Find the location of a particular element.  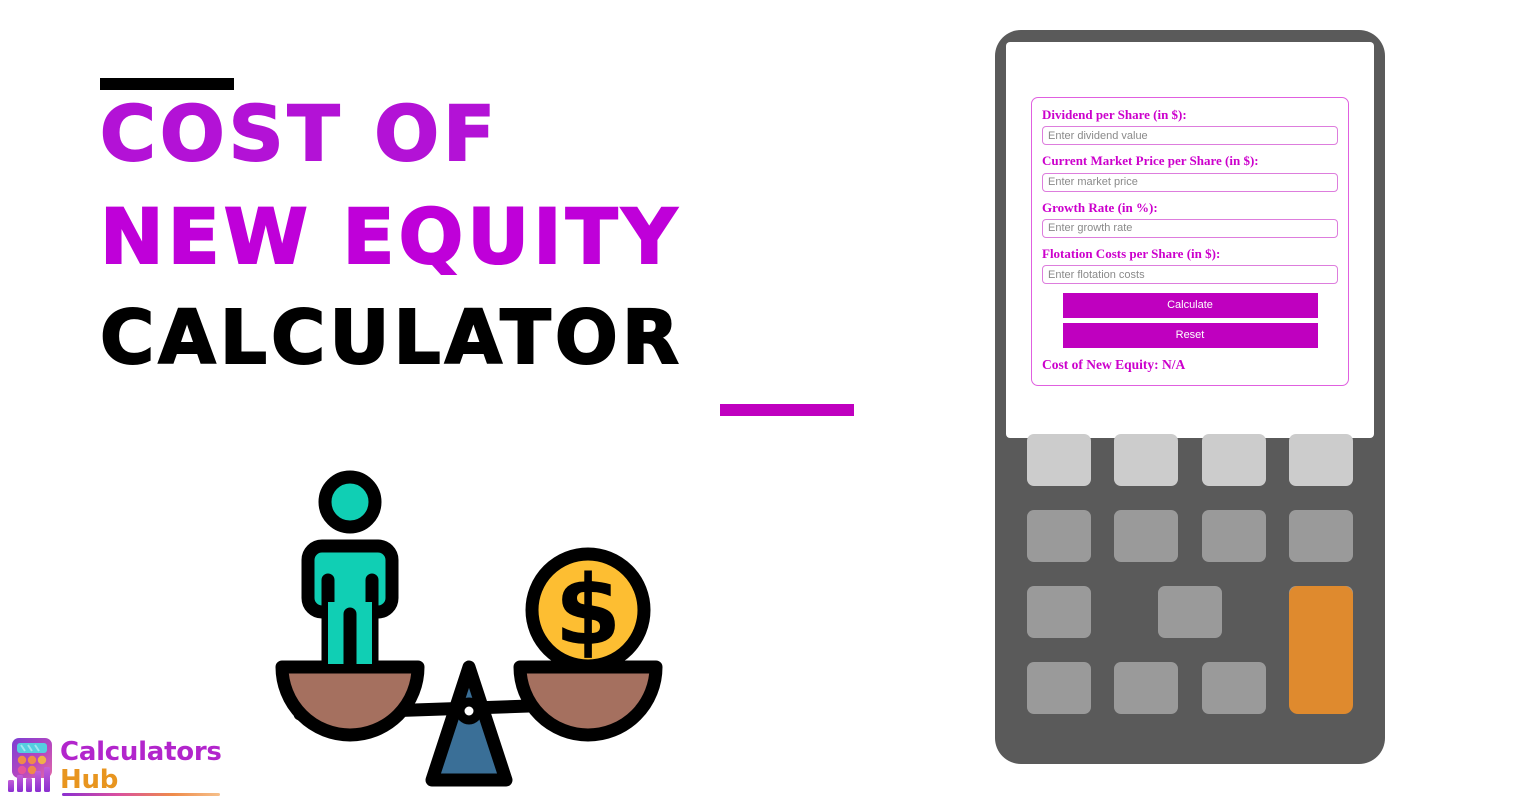

flotation-costs-per-share-label: Flotation Costs per Share (in $): is located at coordinates (1131, 253).